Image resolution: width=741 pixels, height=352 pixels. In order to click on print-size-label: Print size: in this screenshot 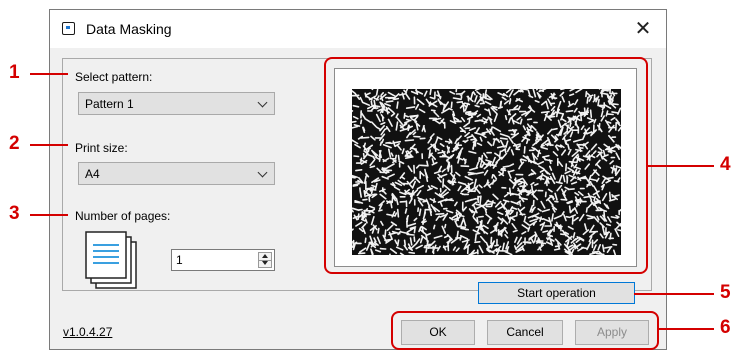, I will do `click(101, 148)`.